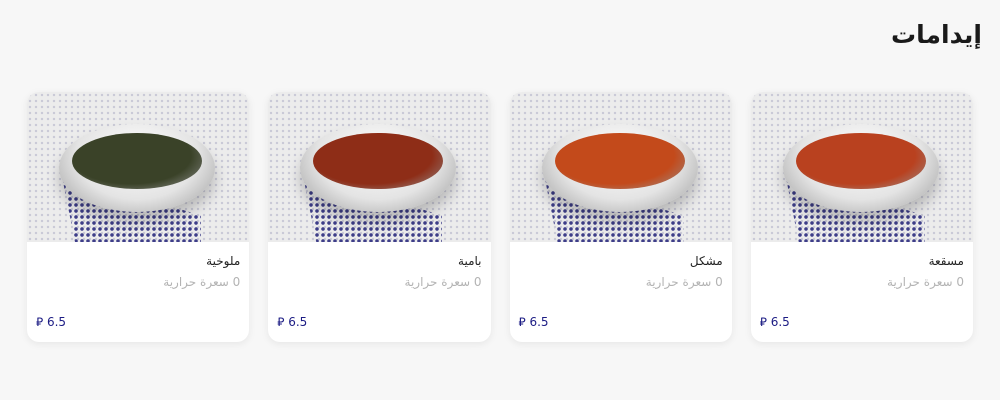 The height and width of the screenshot is (400, 1000). I want to click on dish-name: مسقعة, so click(946, 261).